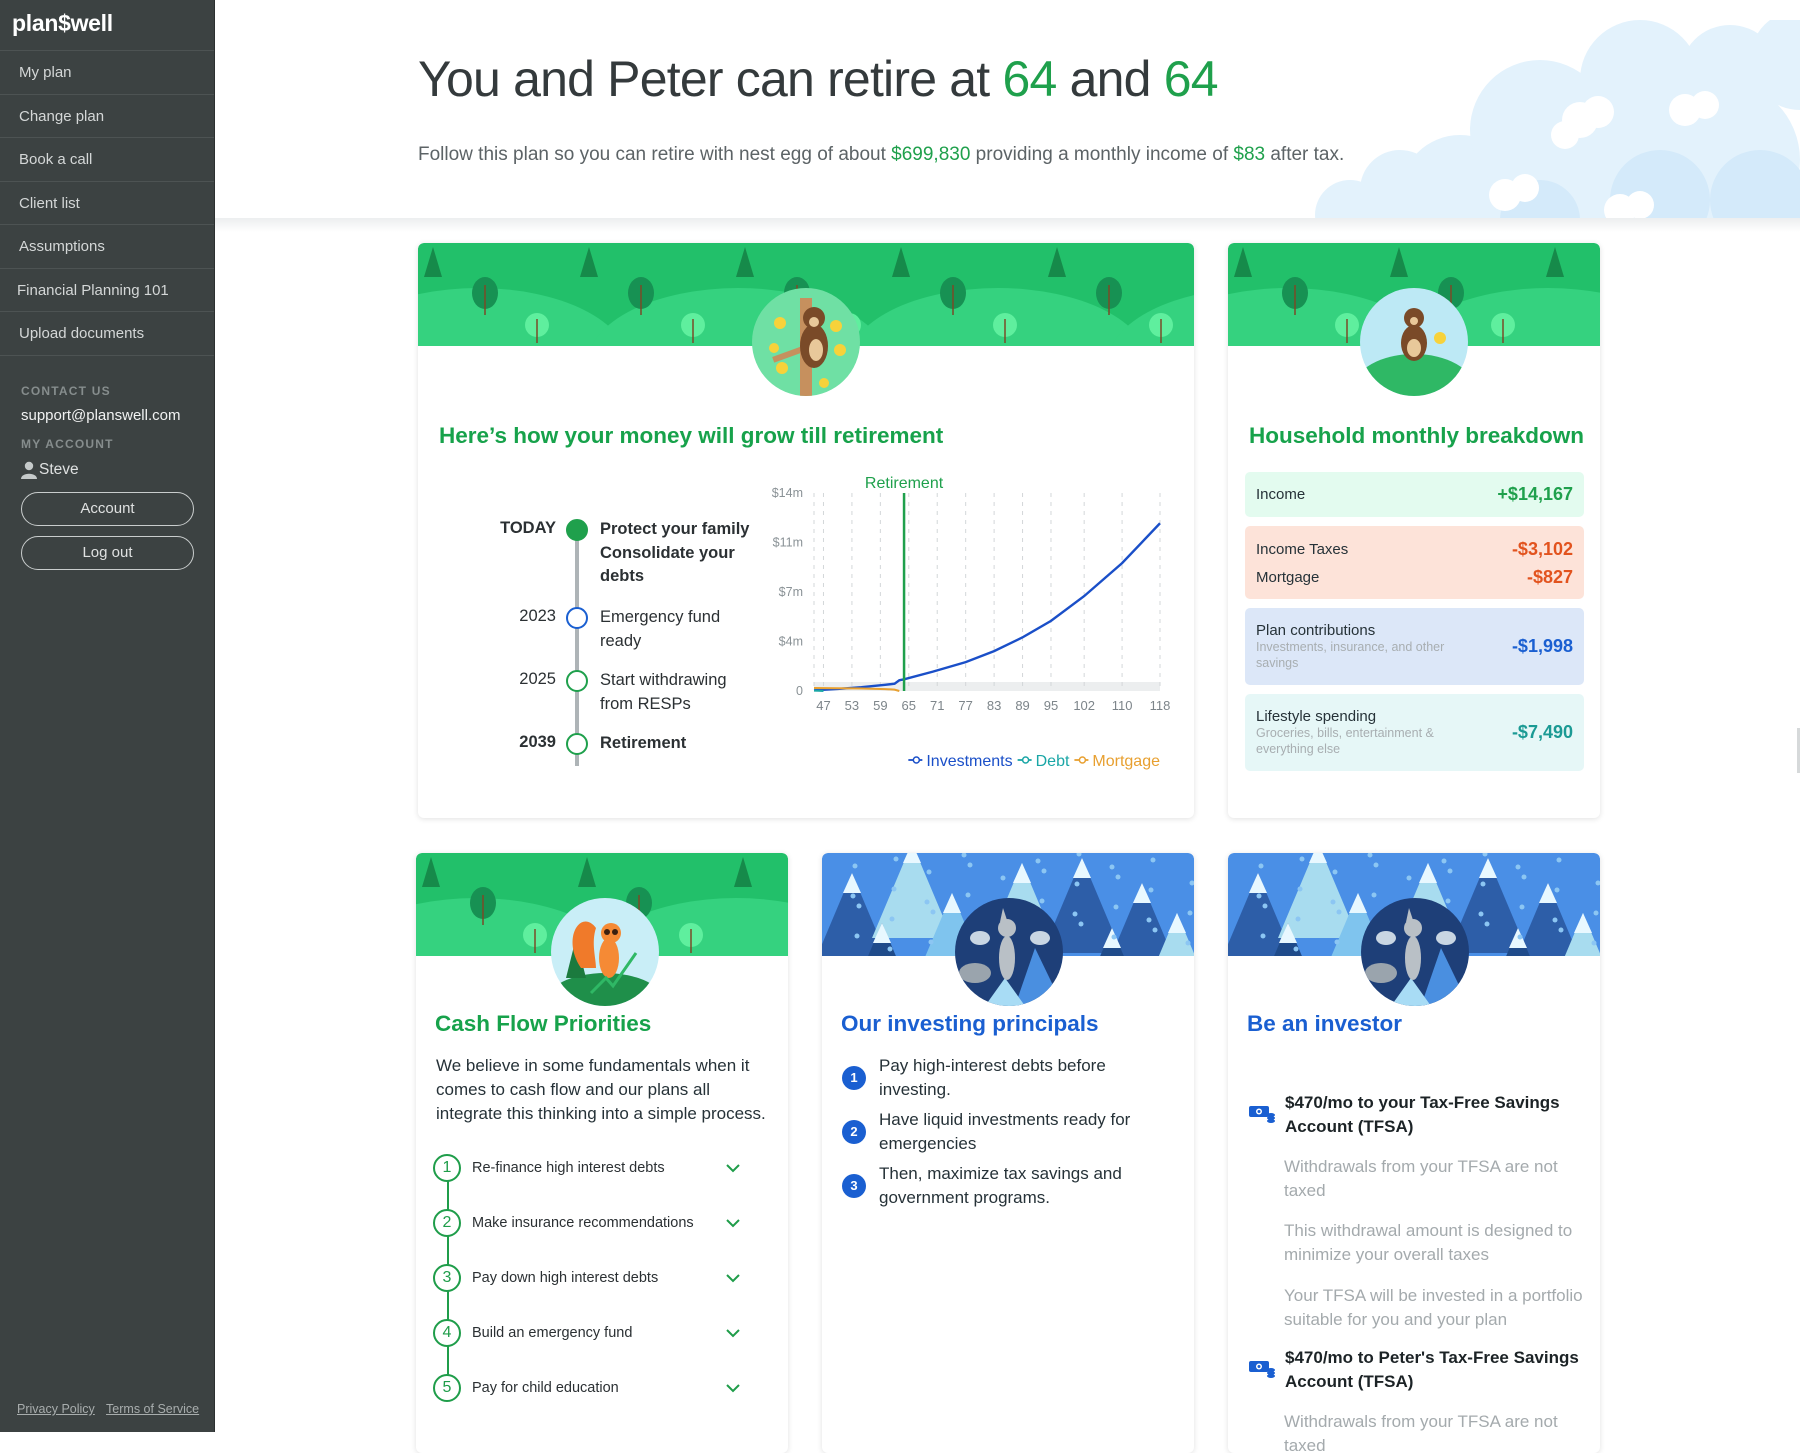 The image size is (1800, 1453). Describe the element at coordinates (930, 154) in the screenshot. I see `nest-egg-value: $699,830` at that location.